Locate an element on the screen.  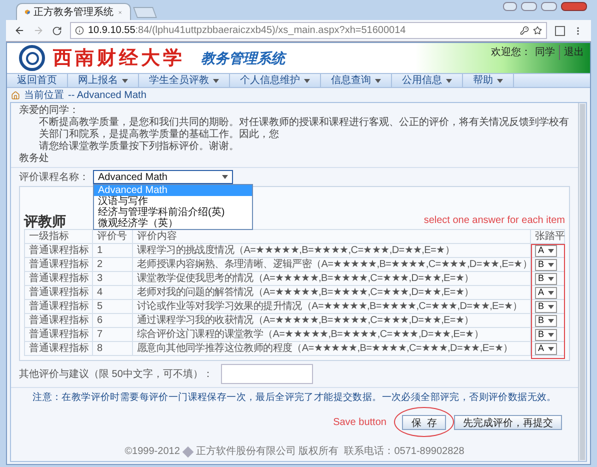
table-cell: 老师对我的问题的解答情况（A=★★★★★,B=★★★★,C=★★★,D=★★,E=★） is located at coordinates (331, 293).